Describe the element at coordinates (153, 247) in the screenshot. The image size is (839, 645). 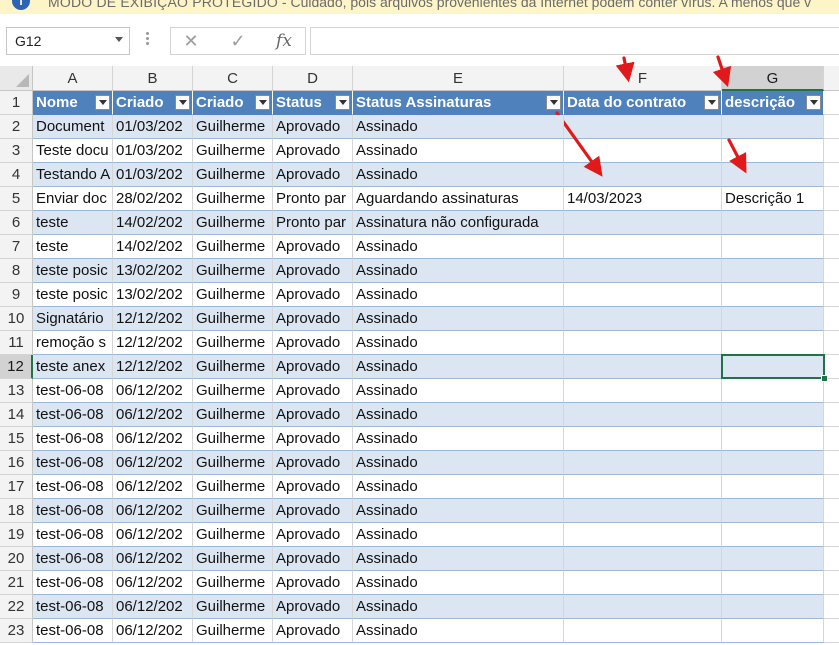
I see `table-cell-col-b: 14/02/202` at that location.